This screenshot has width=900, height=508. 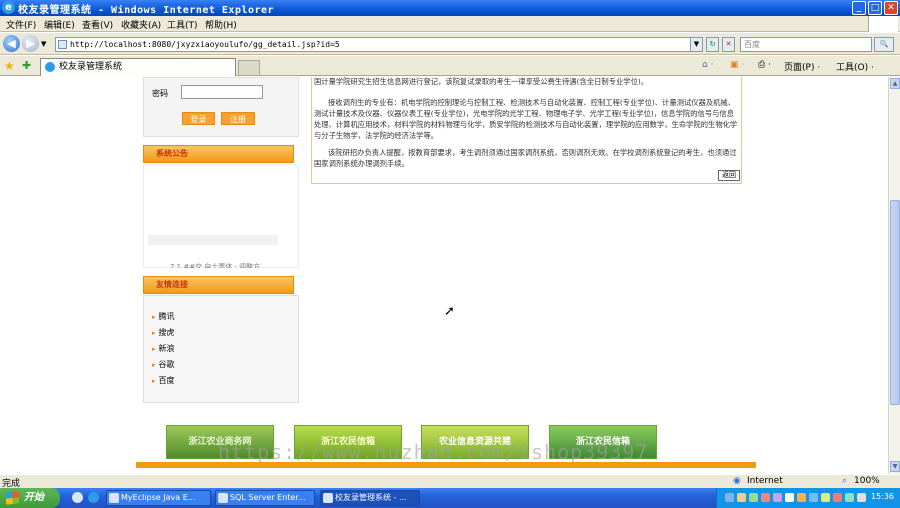 What do you see at coordinates (8, 7) in the screenshot?
I see `ie-logo-icon: e` at bounding box center [8, 7].